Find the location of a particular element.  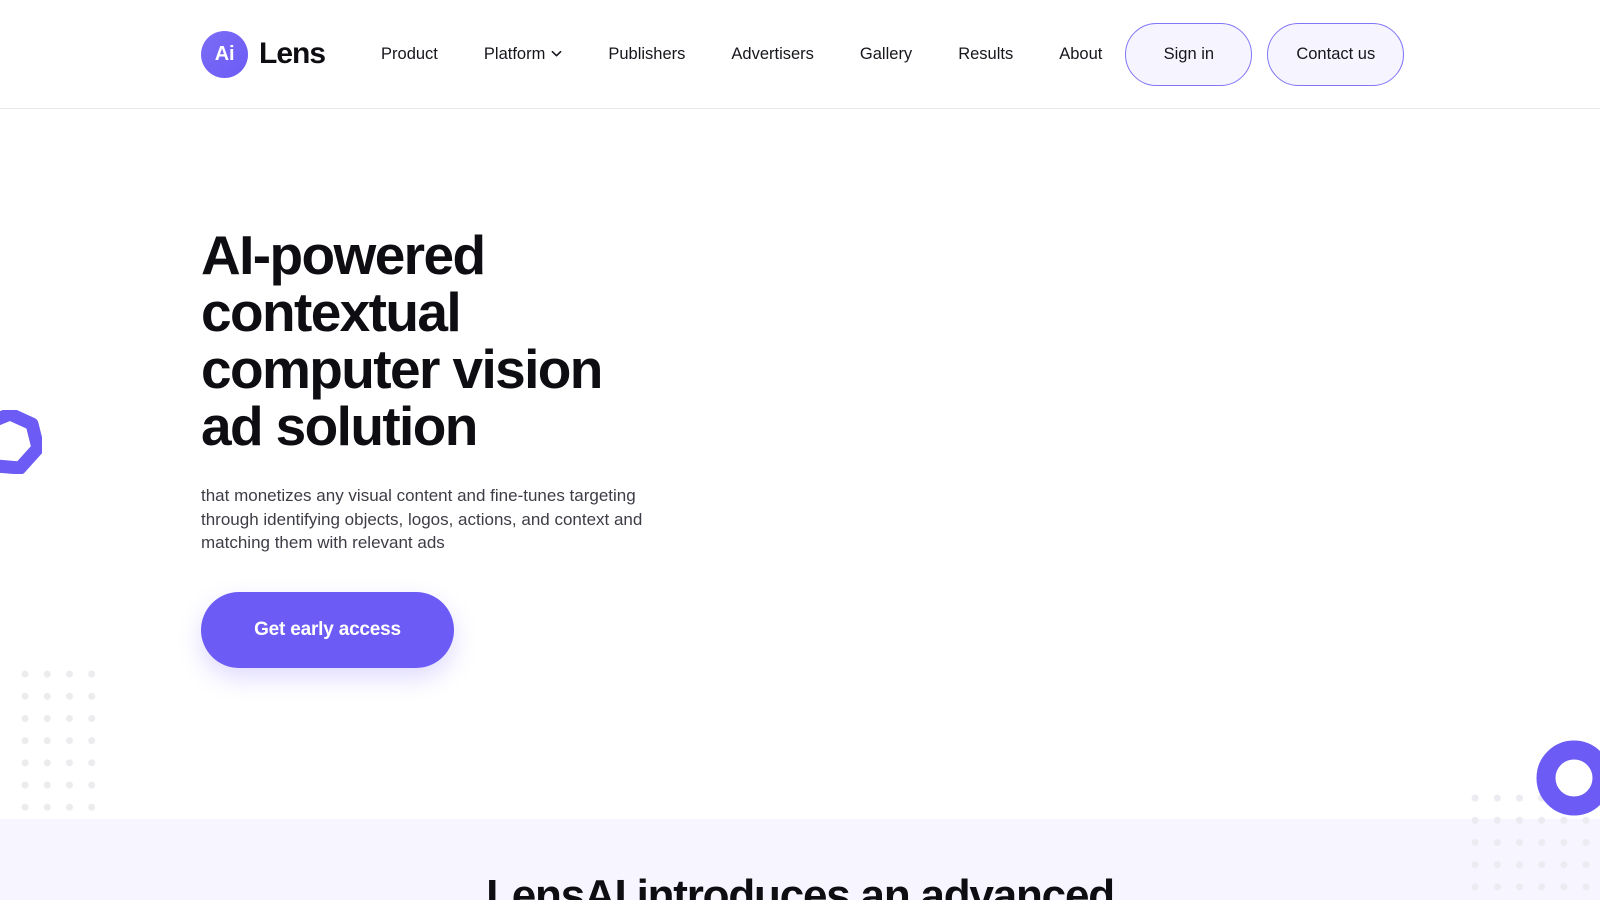

nav-label: About is located at coordinates (1081, 53).